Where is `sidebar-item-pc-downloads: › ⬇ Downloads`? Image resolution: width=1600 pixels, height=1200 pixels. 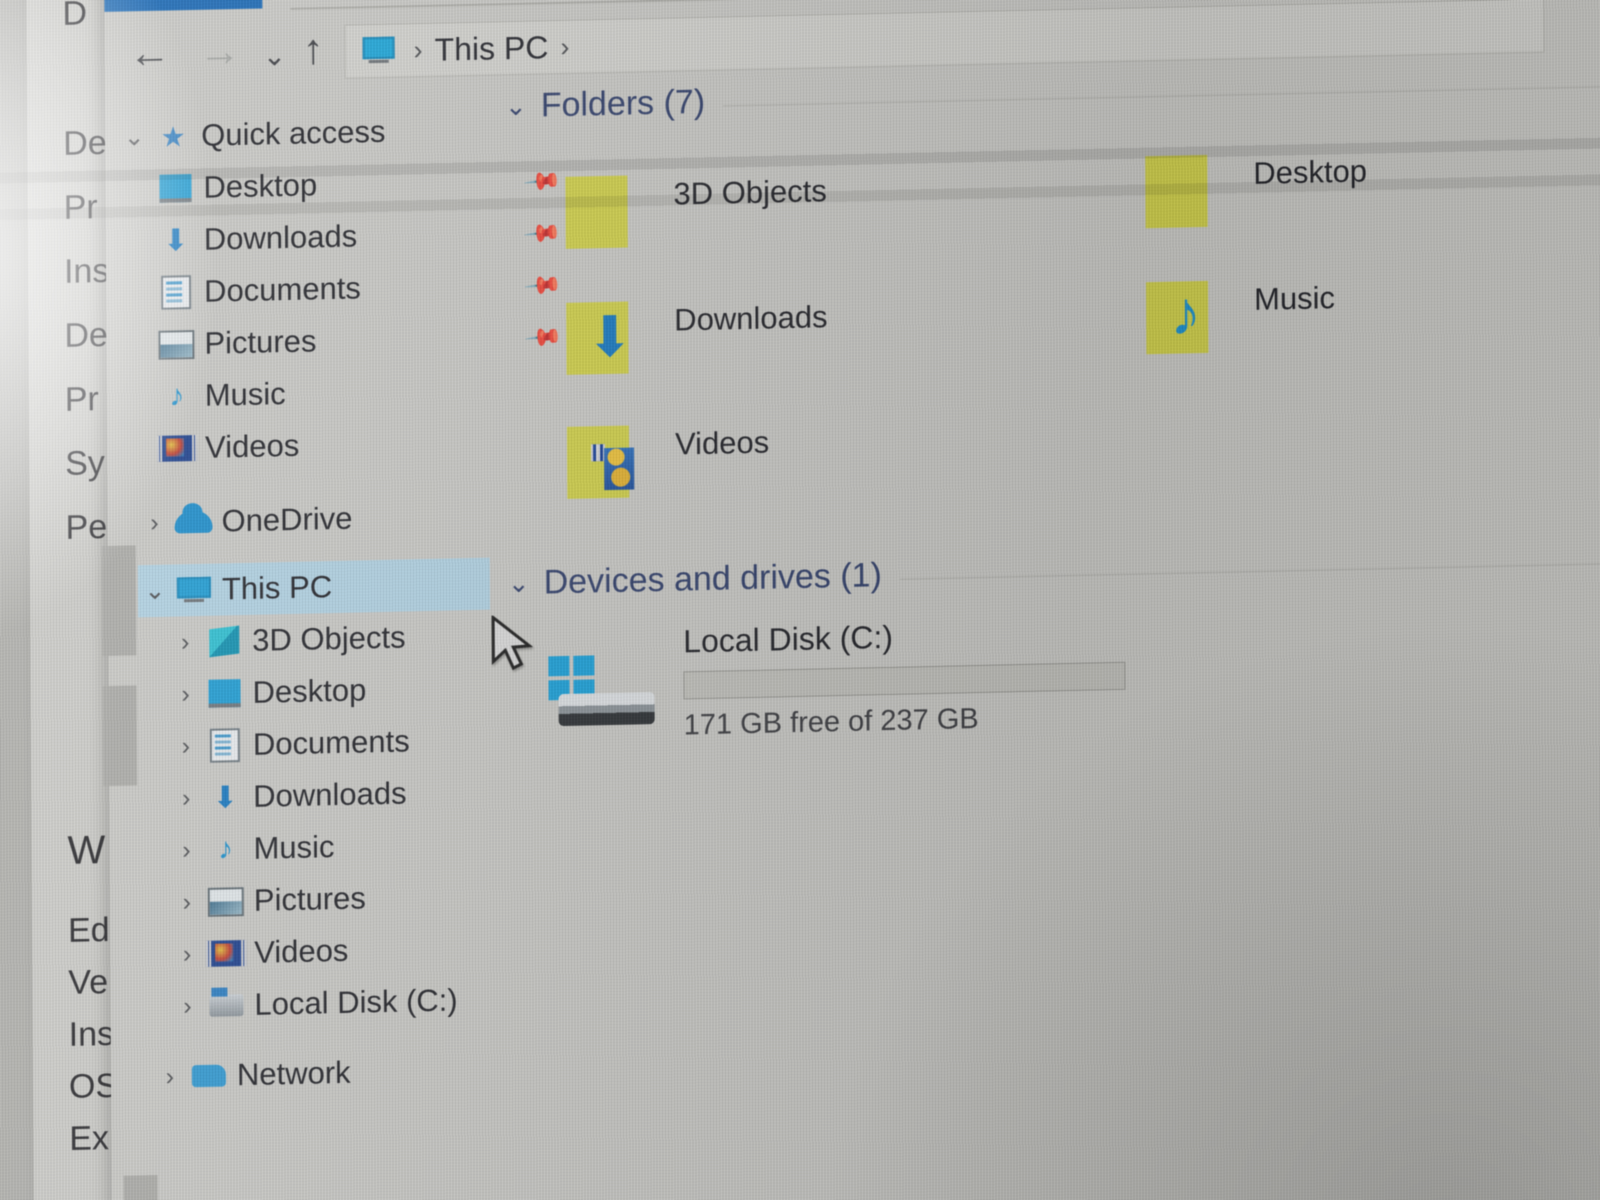 sidebar-item-pc-downloads: › ⬇ Downloads is located at coordinates (335, 794).